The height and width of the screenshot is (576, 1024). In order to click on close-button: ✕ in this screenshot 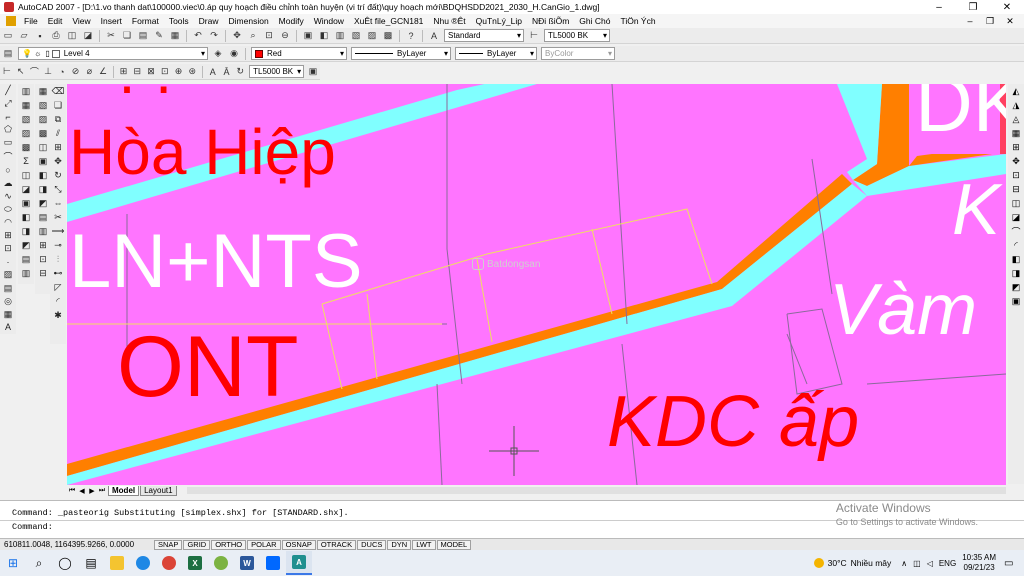, I will do `click(1007, 7)`.